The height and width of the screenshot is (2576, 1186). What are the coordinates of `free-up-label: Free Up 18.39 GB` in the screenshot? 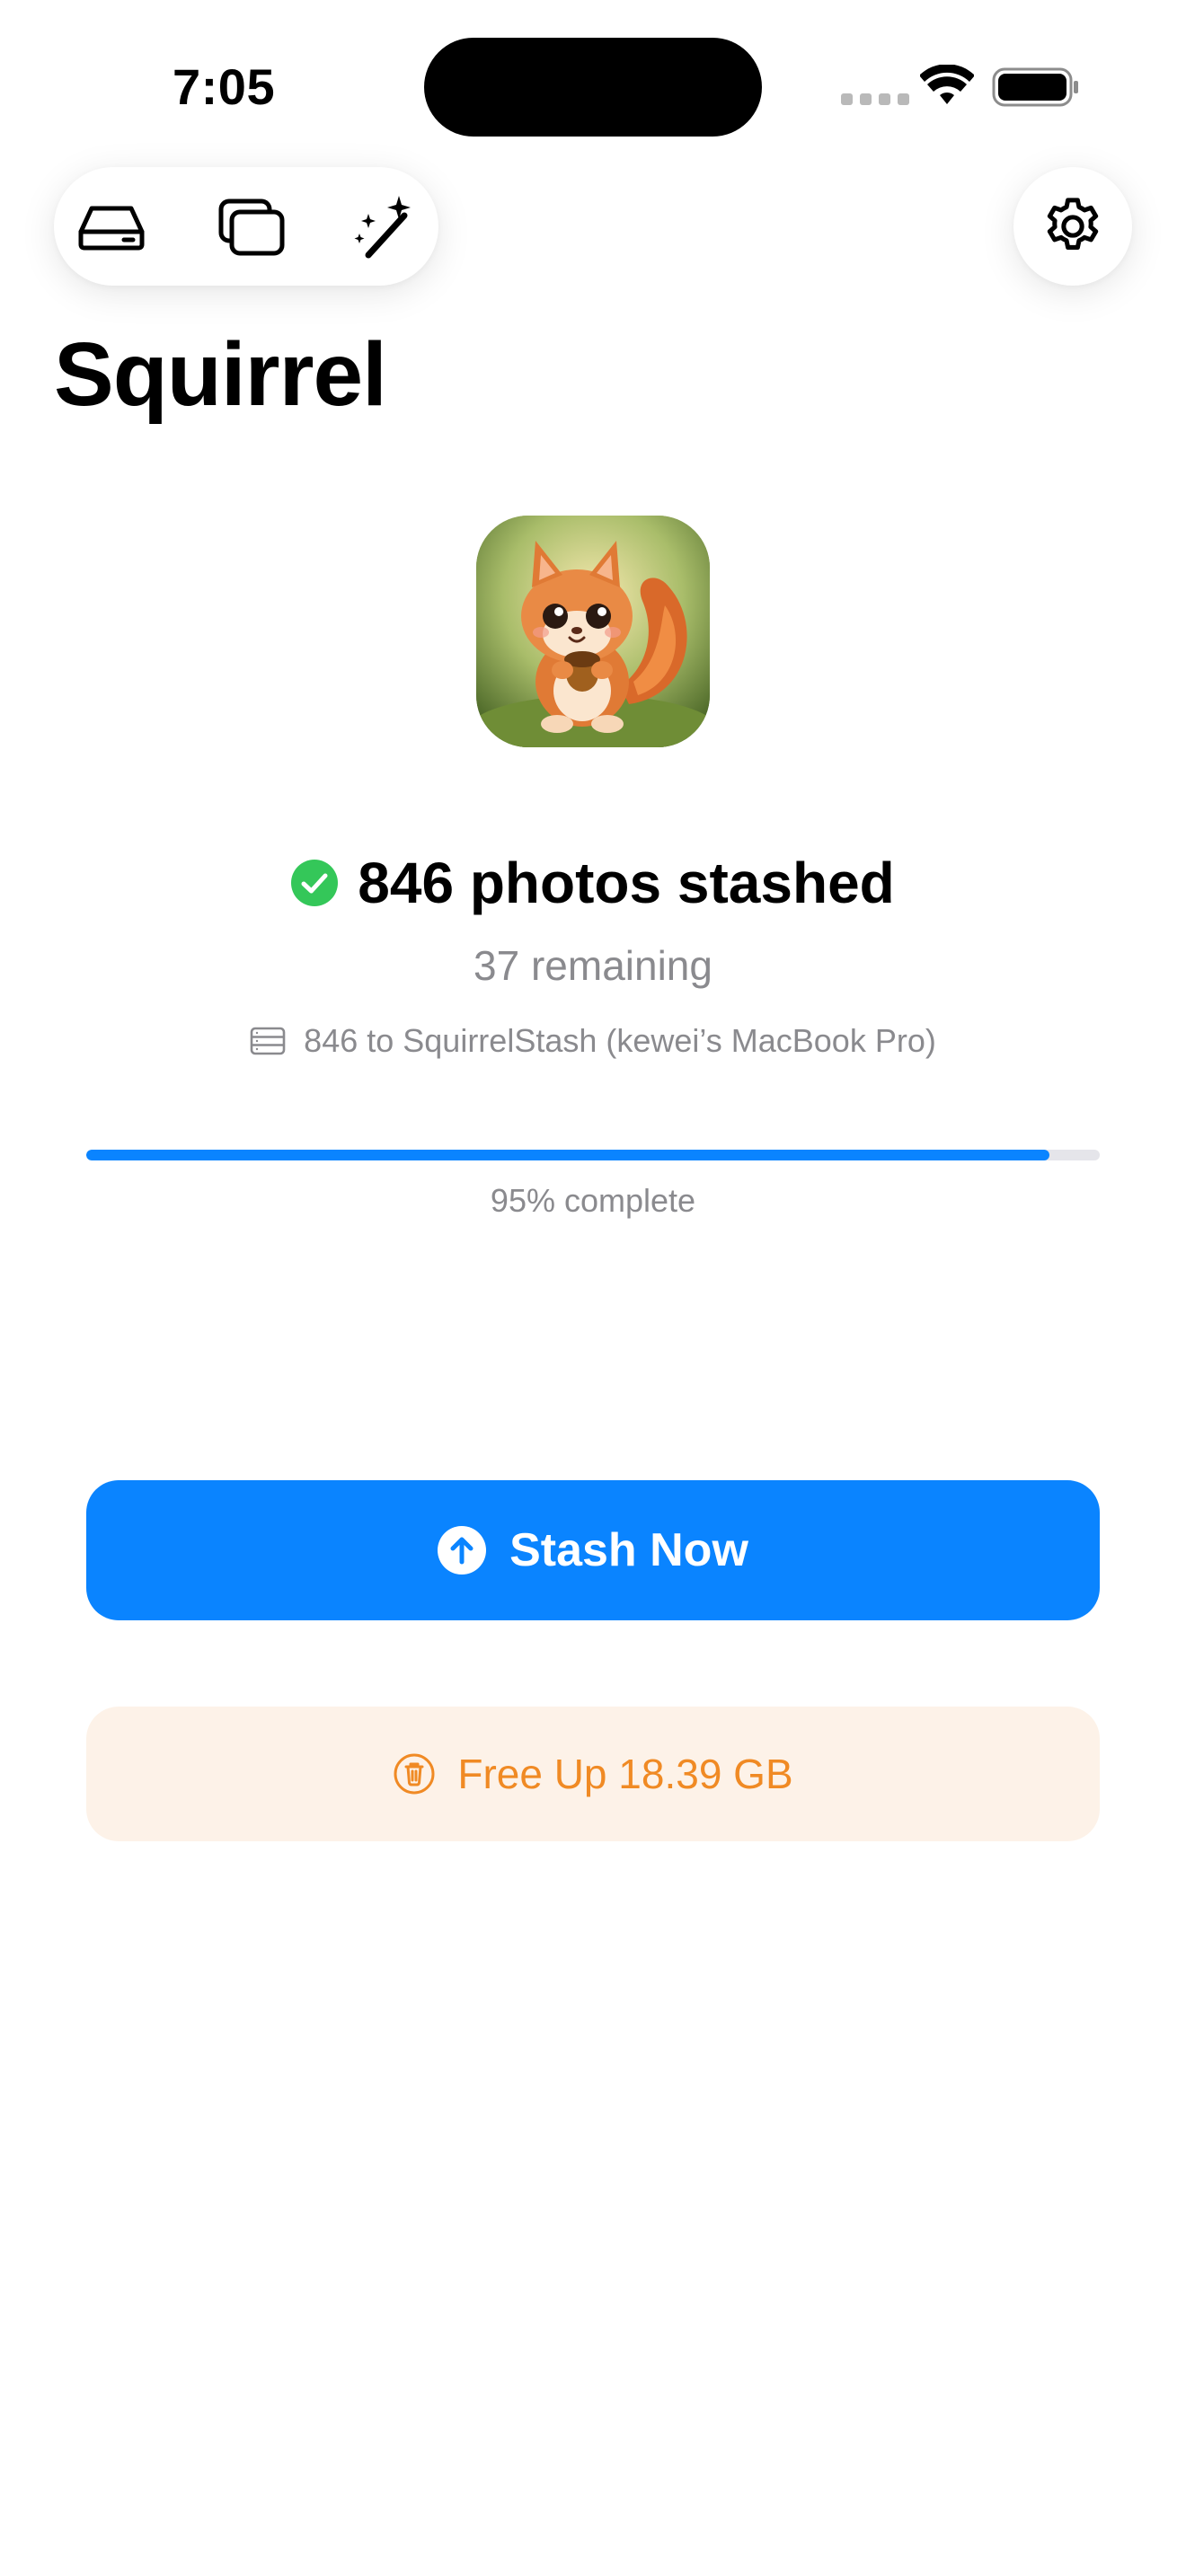 It's located at (625, 1774).